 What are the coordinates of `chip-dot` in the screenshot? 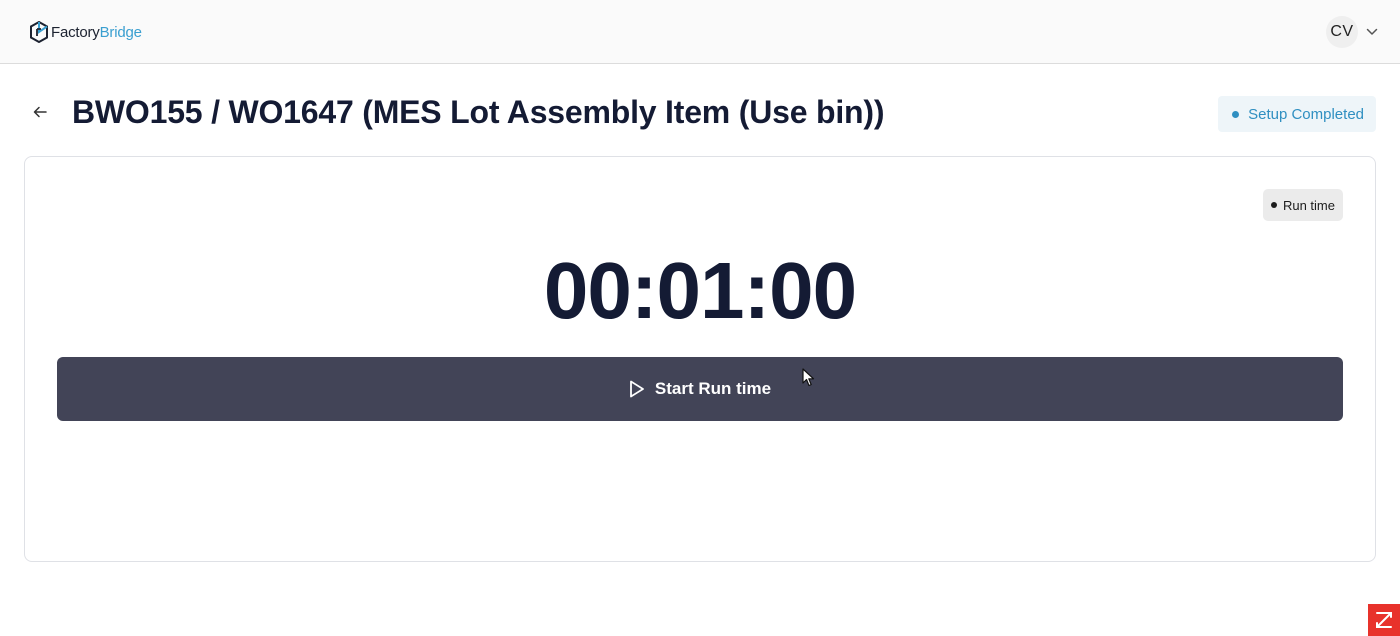 It's located at (1273, 205).